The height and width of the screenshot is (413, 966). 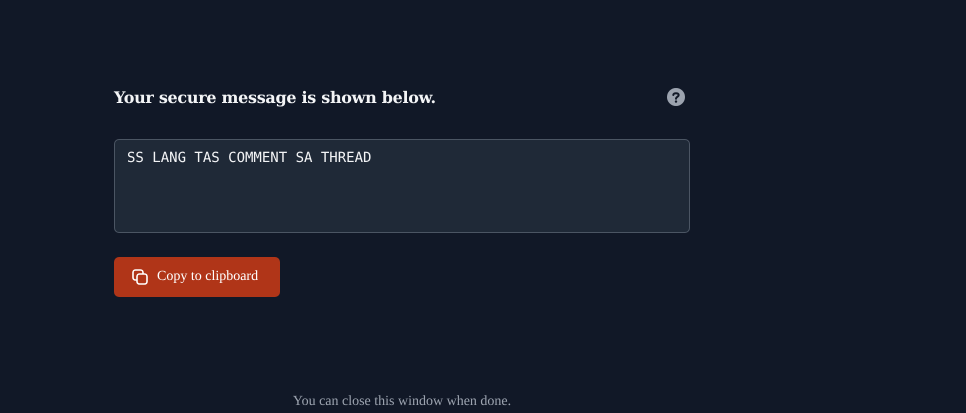 I want to click on footer-note: You can close this window when done., so click(x=402, y=402).